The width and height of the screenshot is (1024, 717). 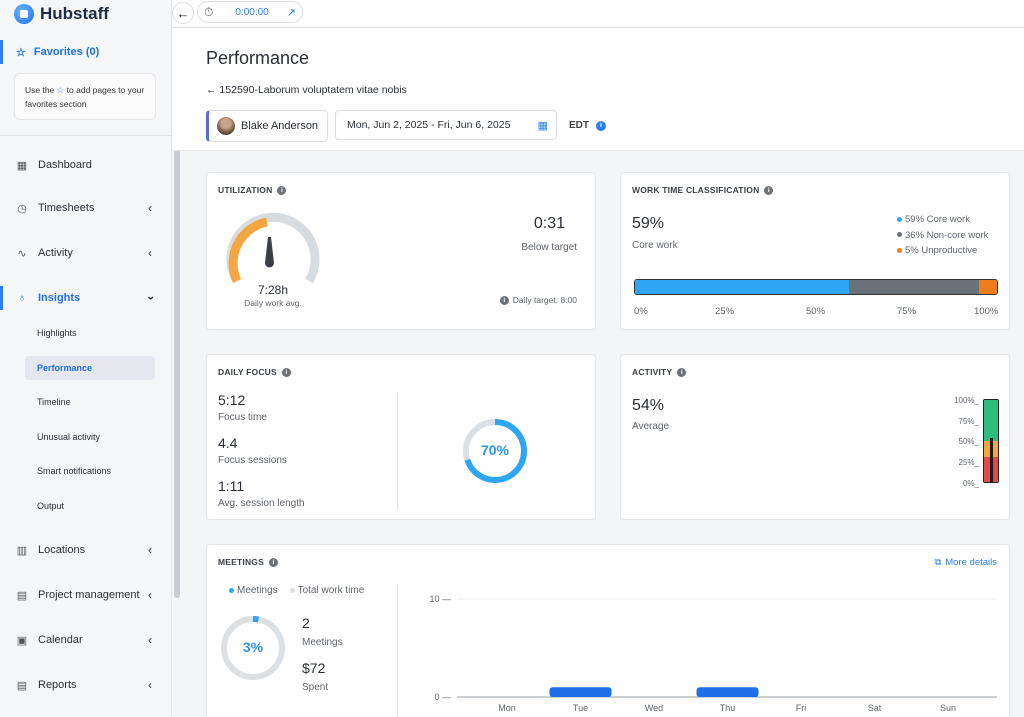 I want to click on sidebar-sub-unusual-activity: Unusual activity, so click(x=90, y=437).